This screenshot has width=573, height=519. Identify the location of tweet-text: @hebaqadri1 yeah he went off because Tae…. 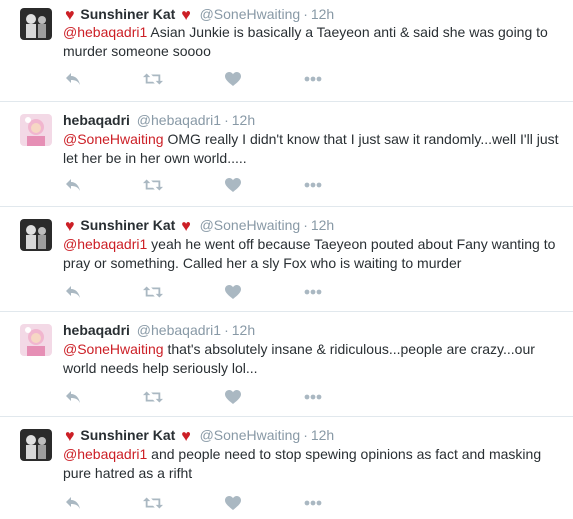
(315, 254).